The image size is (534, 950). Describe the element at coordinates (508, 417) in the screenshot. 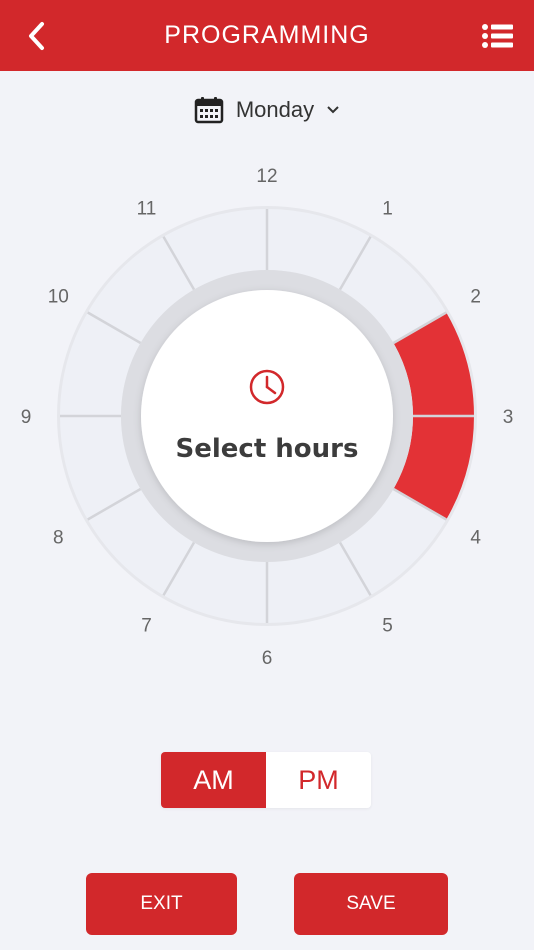

I see `hour-label-3: 3` at that location.